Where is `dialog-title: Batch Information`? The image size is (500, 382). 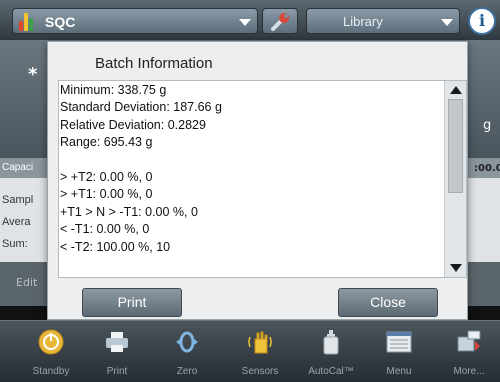
dialog-title: Batch Information is located at coordinates (154, 63).